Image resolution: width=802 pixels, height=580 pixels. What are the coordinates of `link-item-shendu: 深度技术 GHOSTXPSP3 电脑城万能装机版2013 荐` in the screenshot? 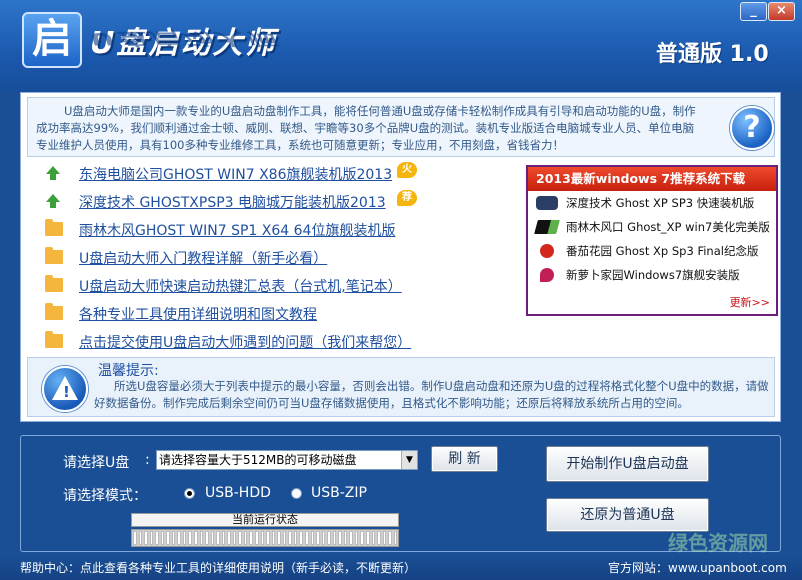 It's located at (265, 201).